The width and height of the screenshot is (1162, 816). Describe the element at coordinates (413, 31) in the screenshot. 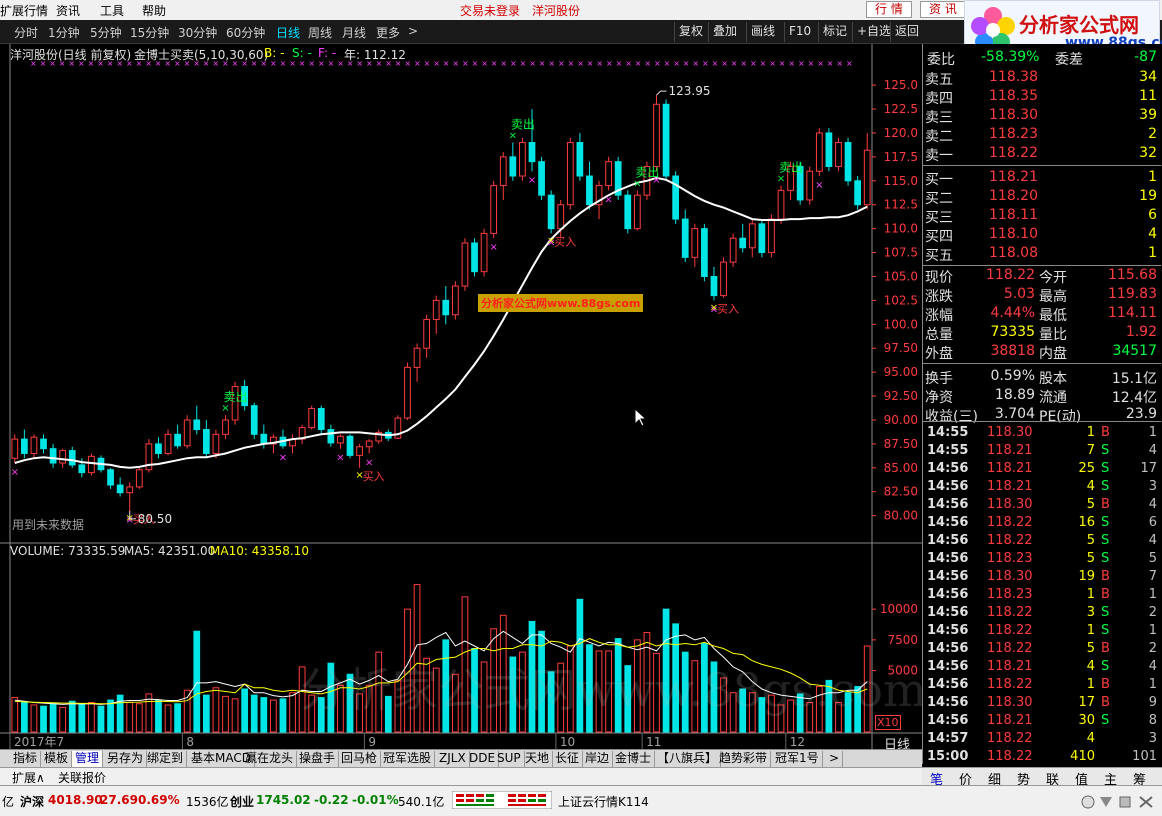

I see `more-arrow-icon: >` at that location.